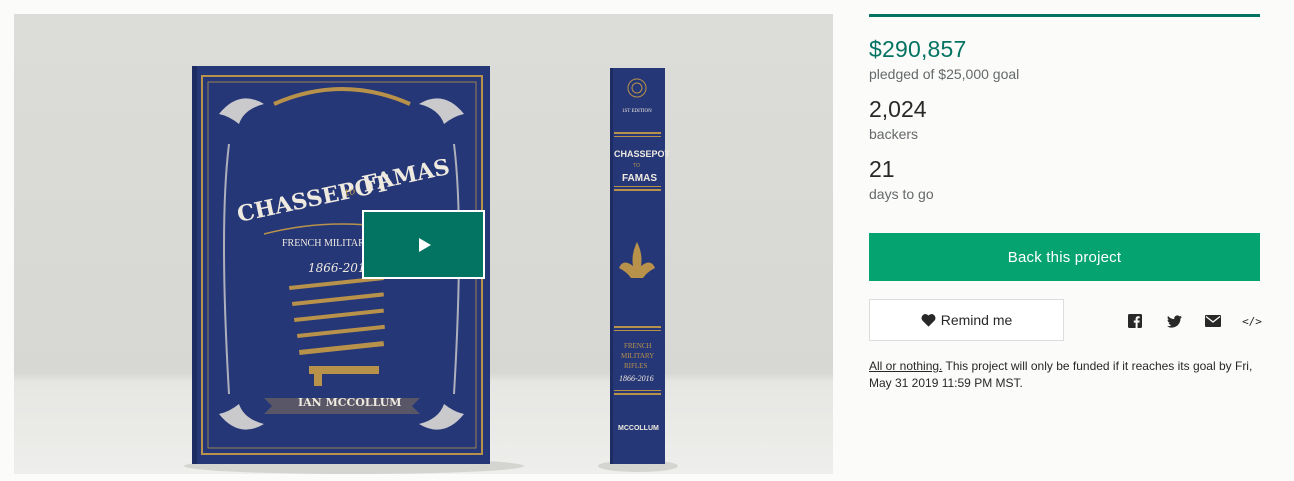  Describe the element at coordinates (637, 111) in the screenshot. I see `spine-edition: 1ST EDITION` at that location.